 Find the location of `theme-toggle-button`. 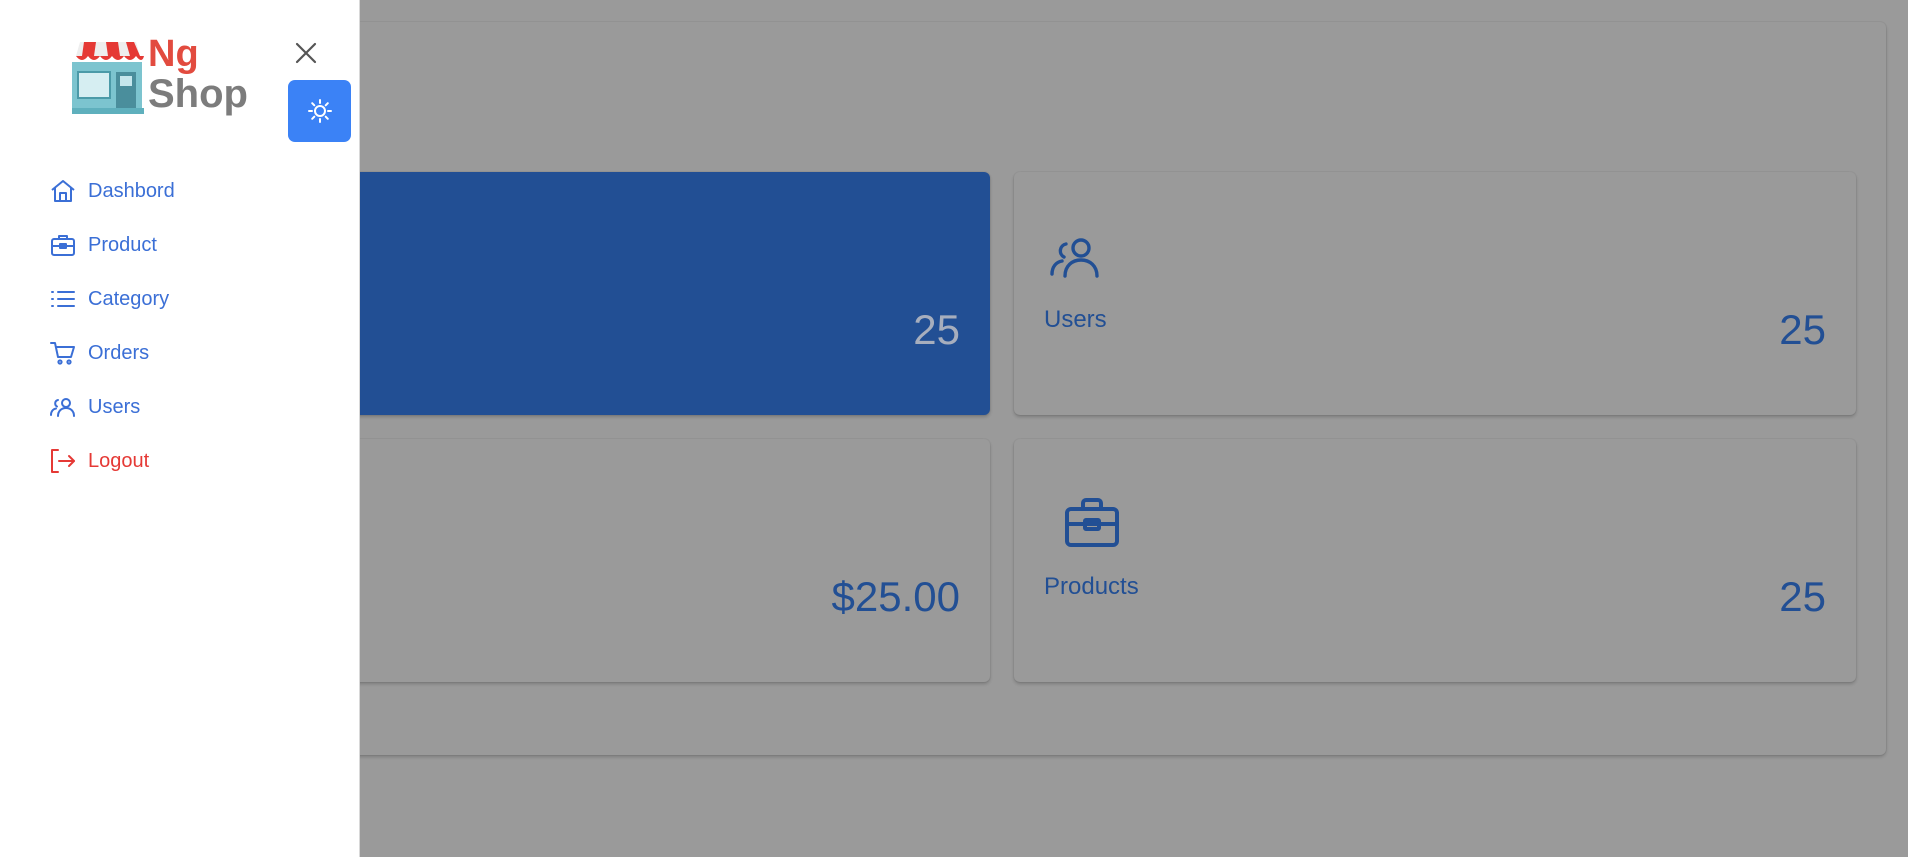

theme-toggle-button is located at coordinates (319, 111).